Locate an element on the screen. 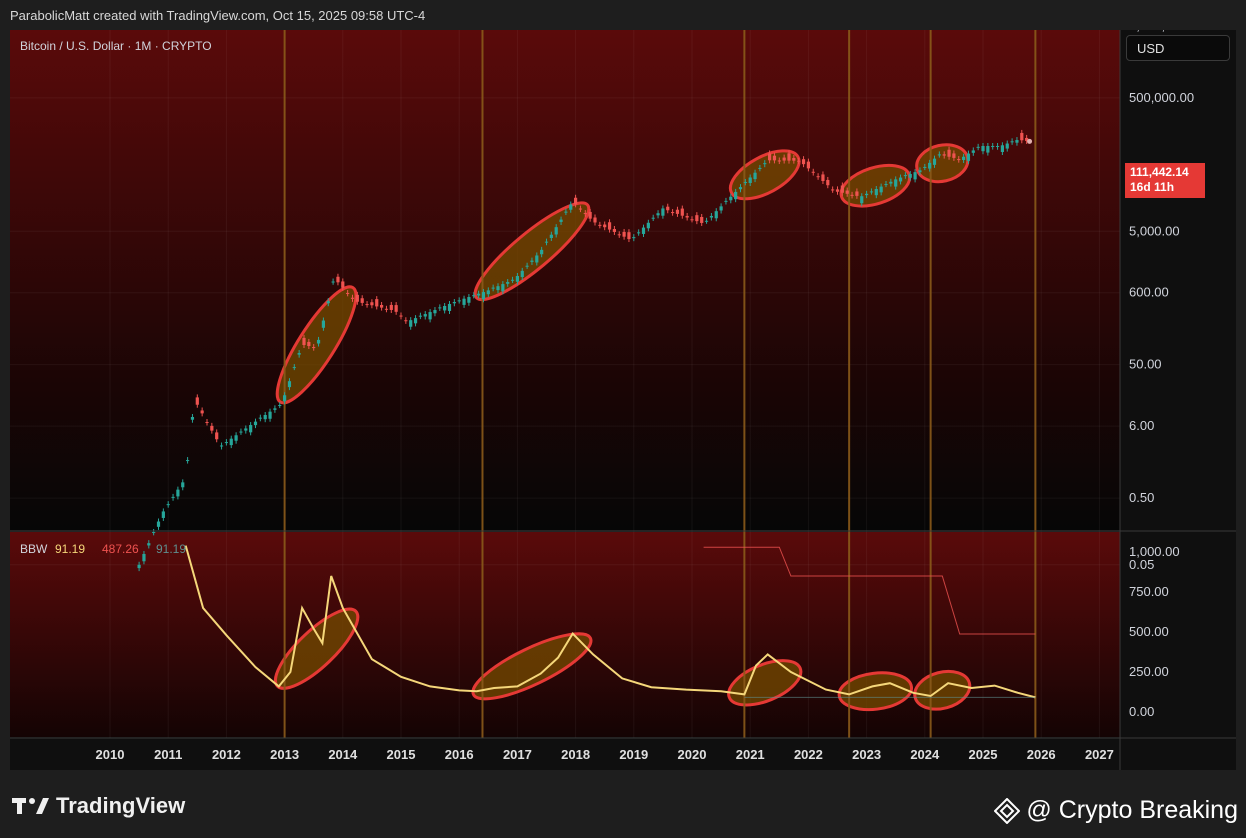 This screenshot has width=1246, height=838. time-axis-label: 2024 is located at coordinates (925, 754).